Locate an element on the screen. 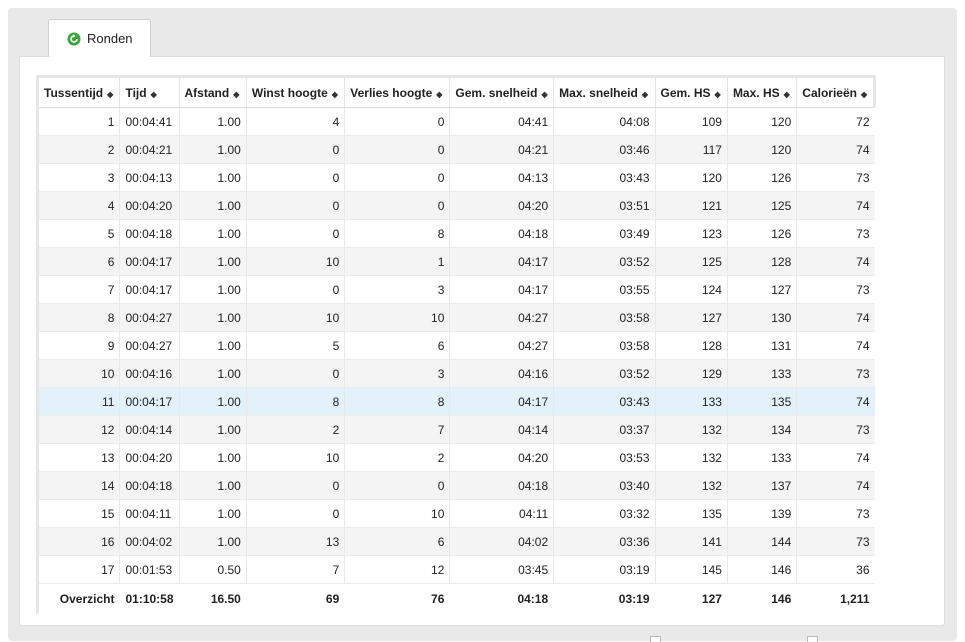  column-header: Max. snelheid ◆ is located at coordinates (604, 91).